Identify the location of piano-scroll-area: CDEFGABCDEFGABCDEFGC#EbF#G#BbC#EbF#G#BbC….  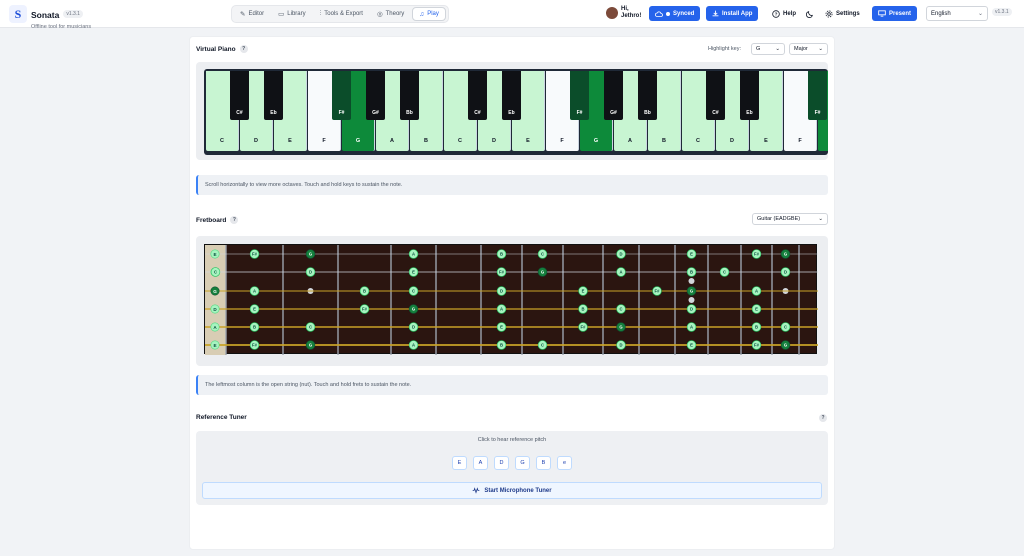
(512, 111).